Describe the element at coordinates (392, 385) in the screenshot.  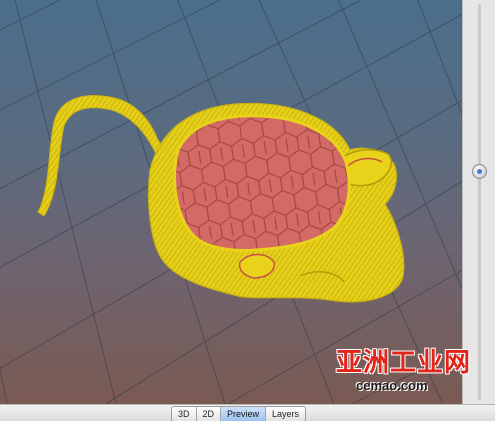
I see `watermark-url: cemao.com` at that location.